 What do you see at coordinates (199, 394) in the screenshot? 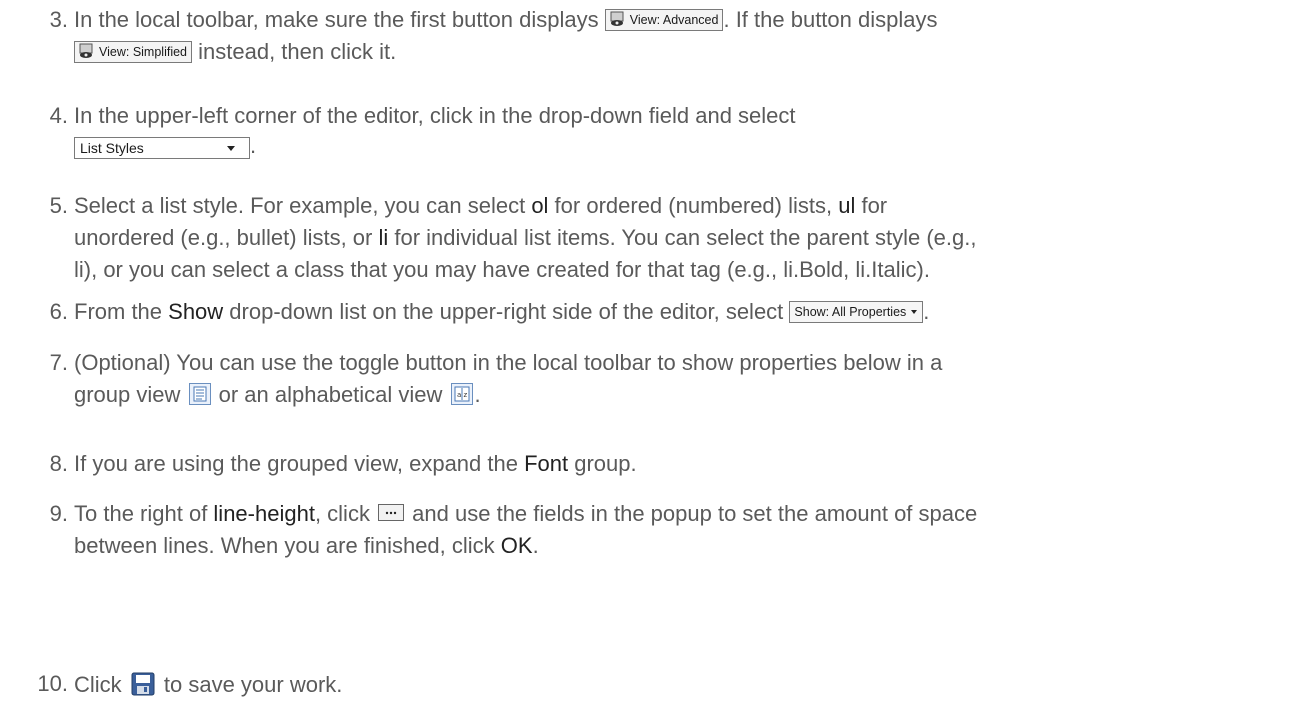
I see `group-view-icon` at bounding box center [199, 394].